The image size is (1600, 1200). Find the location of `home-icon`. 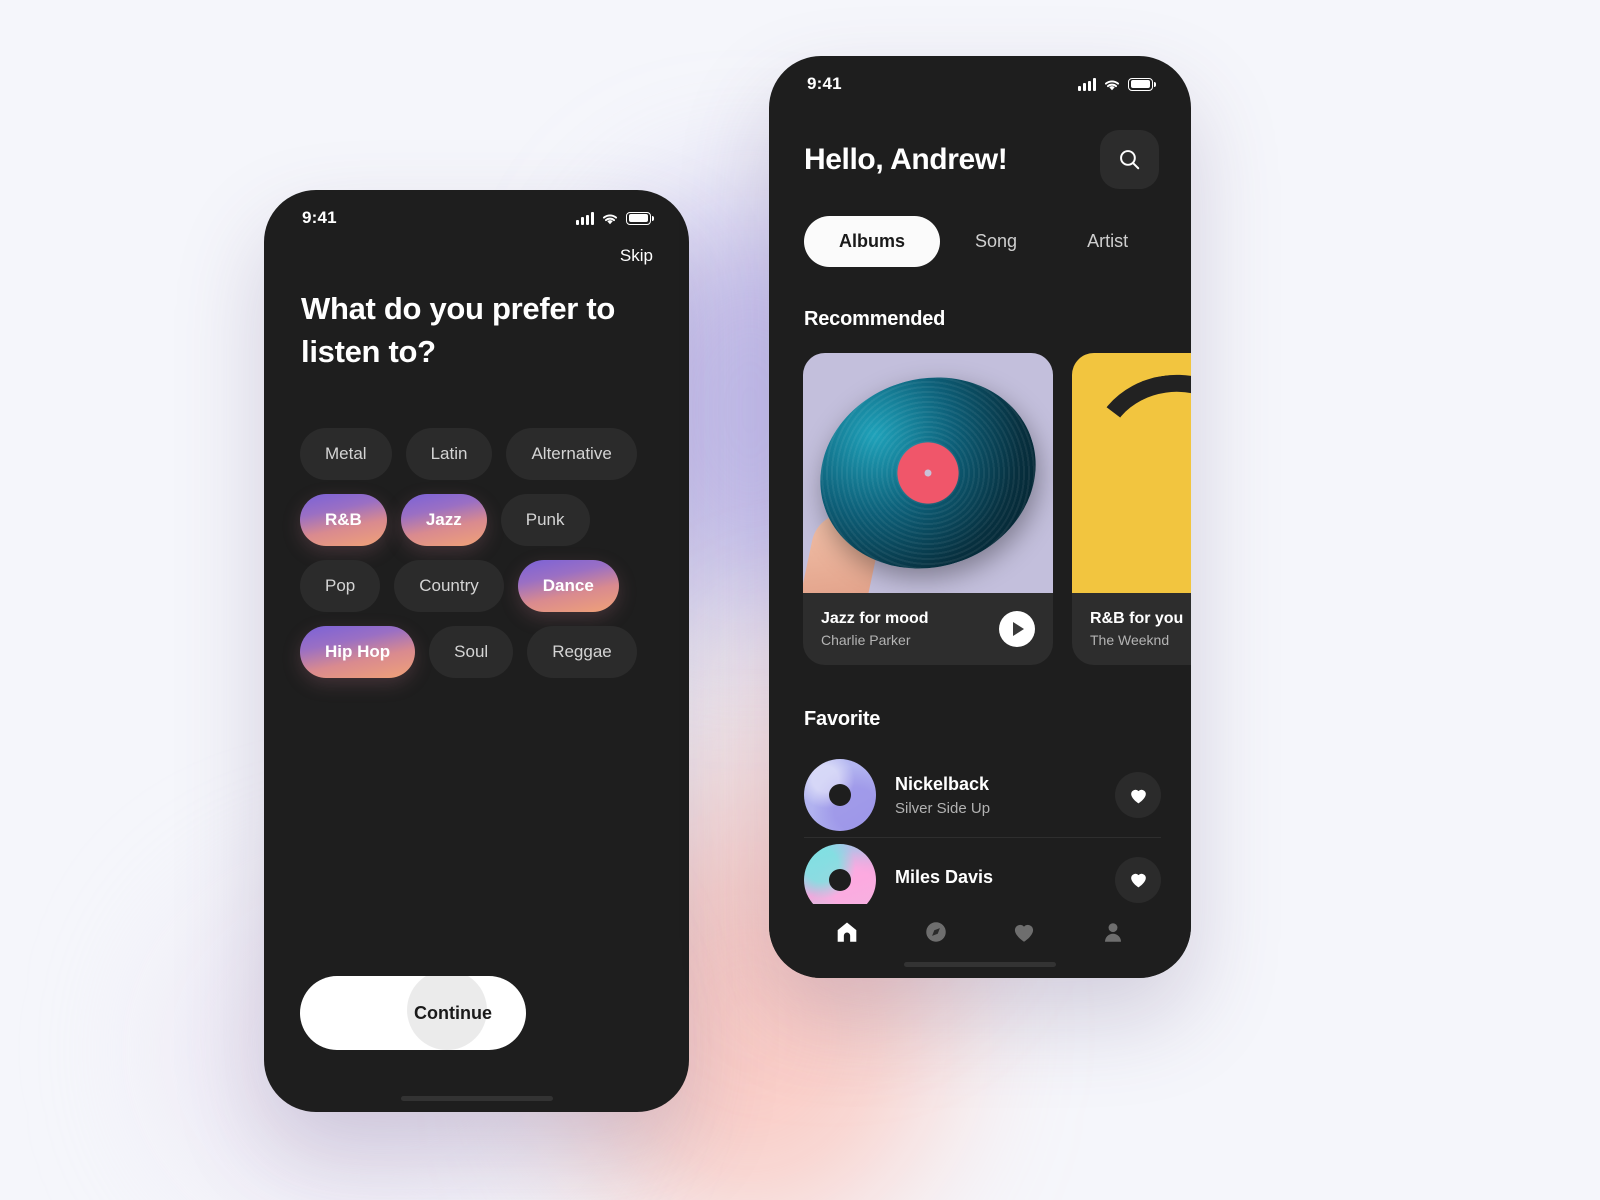

home-icon is located at coordinates (847, 932).